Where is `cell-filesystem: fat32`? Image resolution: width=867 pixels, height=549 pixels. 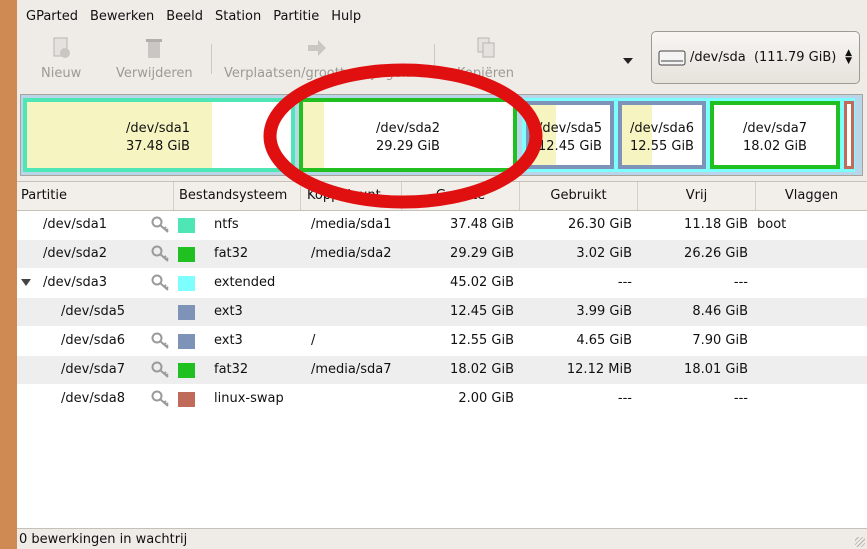
cell-filesystem: fat32 is located at coordinates (231, 369).